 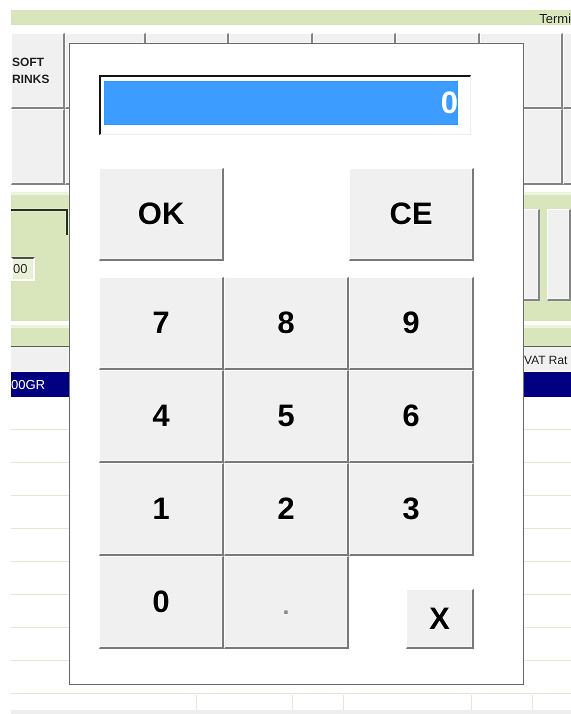 What do you see at coordinates (38, 147) in the screenshot?
I see `category-button` at bounding box center [38, 147].